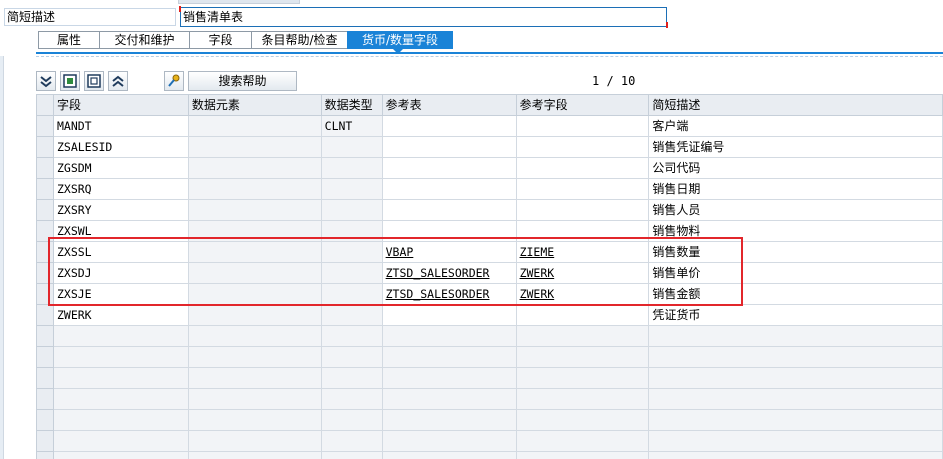 The image size is (943, 459). Describe the element at coordinates (120, 252) in the screenshot. I see `field-cell: ZXSSL` at that location.